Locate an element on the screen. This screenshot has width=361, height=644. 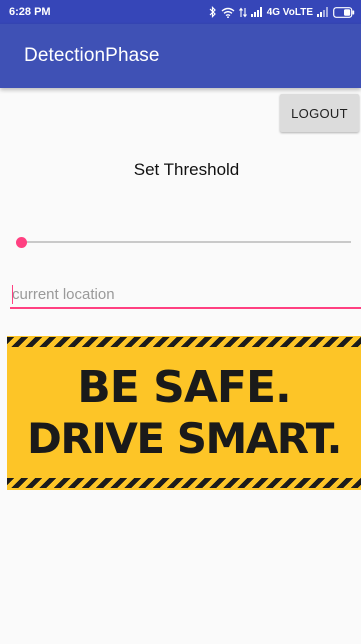
hazard-stripe-bottom is located at coordinates (184, 483).